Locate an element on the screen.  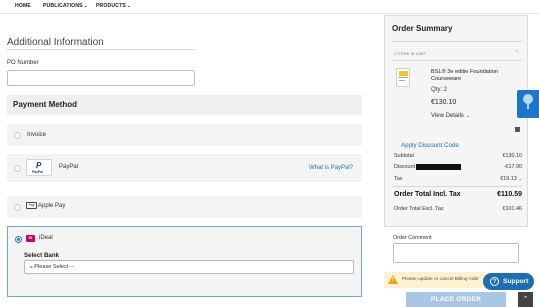
nav-products: PRODUCTS⌄ is located at coordinates (113, 6).